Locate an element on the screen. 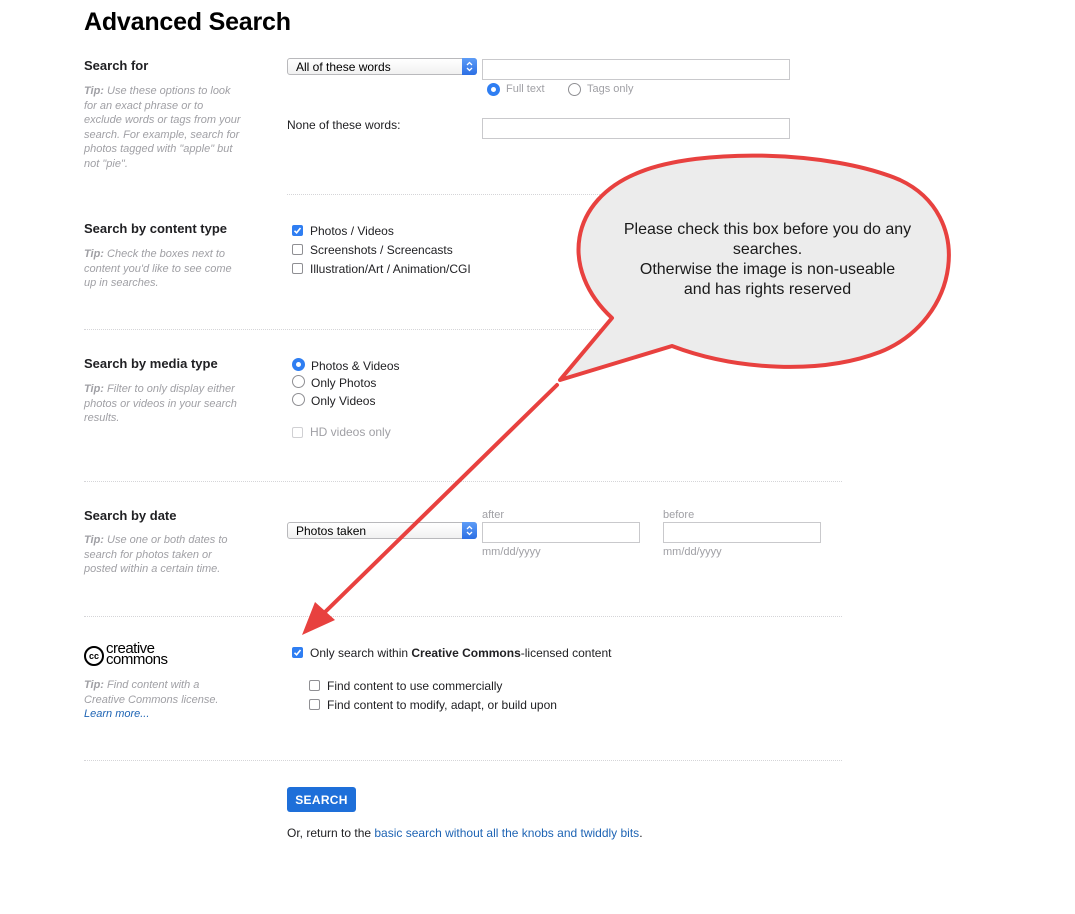  callout-line: searches. is located at coordinates (767, 249).